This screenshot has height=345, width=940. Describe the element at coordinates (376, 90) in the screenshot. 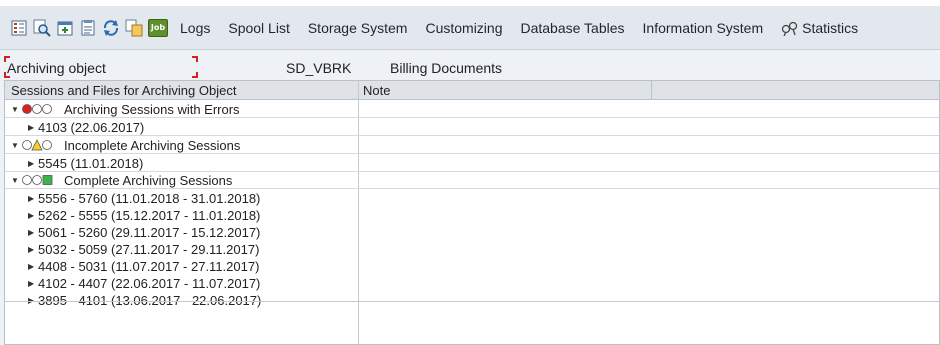

I see `column-header-note: Note` at that location.